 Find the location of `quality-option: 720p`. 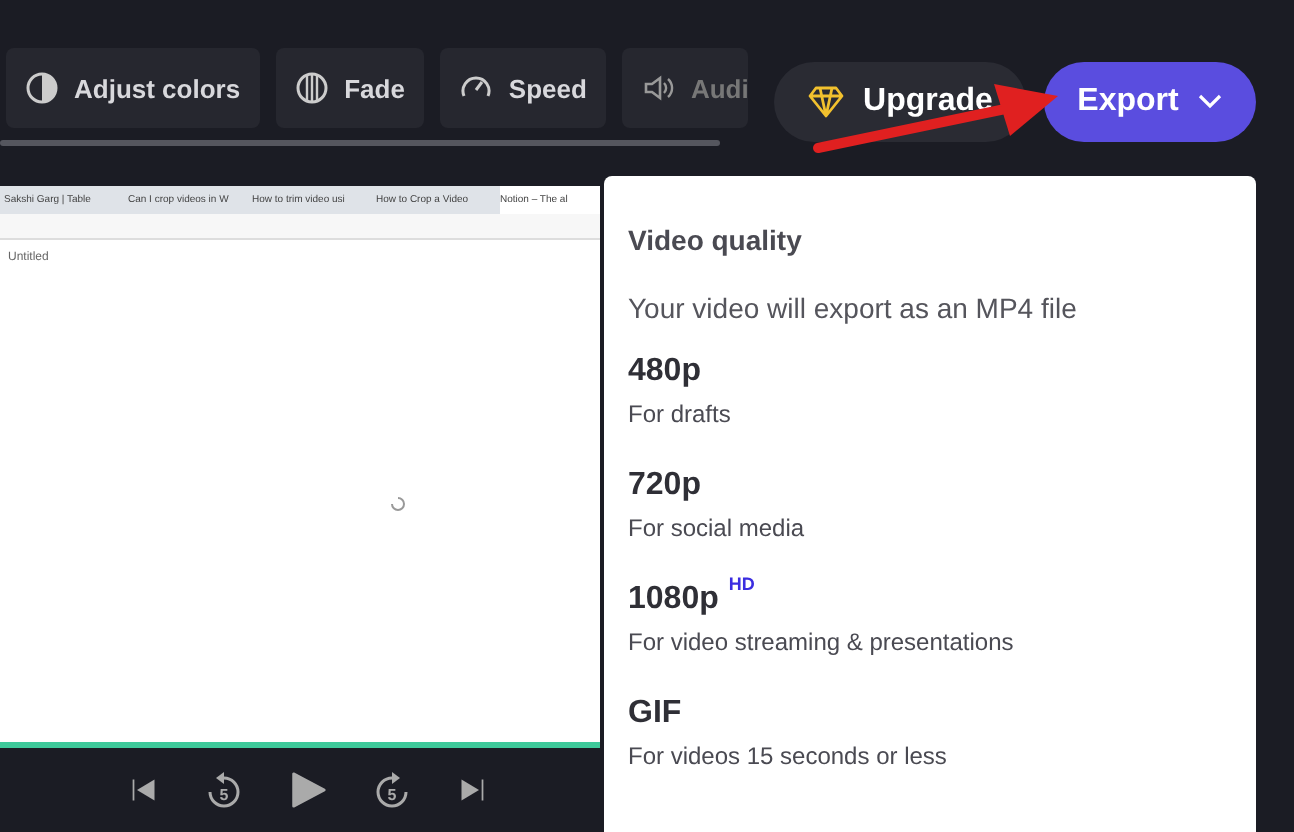

quality-option: 720p is located at coordinates (664, 486).